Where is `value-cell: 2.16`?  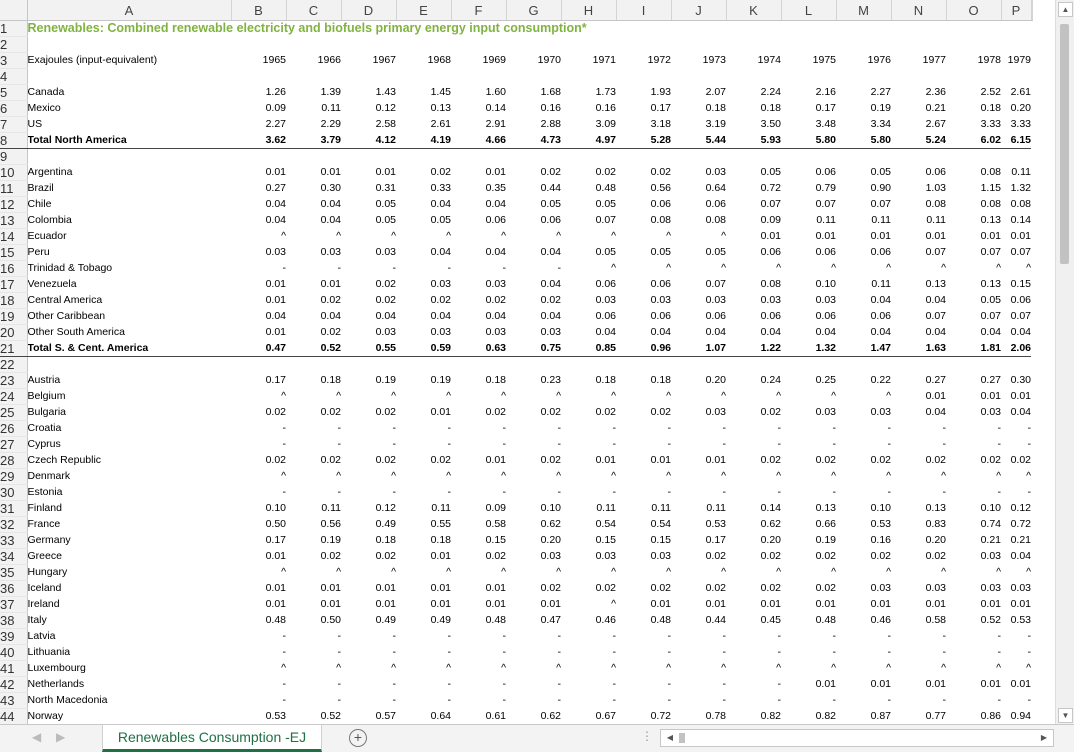
value-cell: 2.16 is located at coordinates (808, 93).